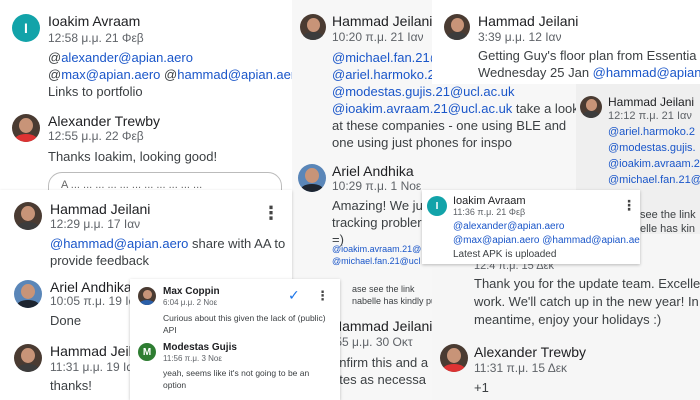 The image size is (700, 400). I want to click on comment-line-1: Thank you for the update team. Excellent, so click(587, 283).